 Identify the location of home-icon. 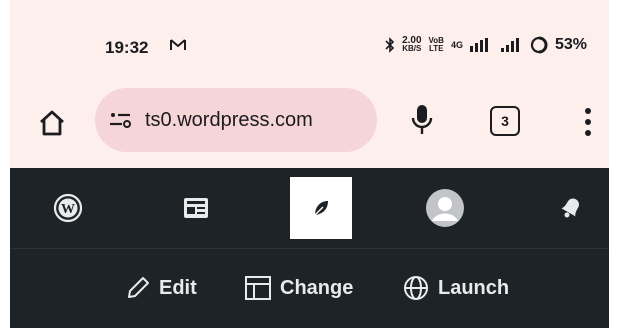
(52, 123).